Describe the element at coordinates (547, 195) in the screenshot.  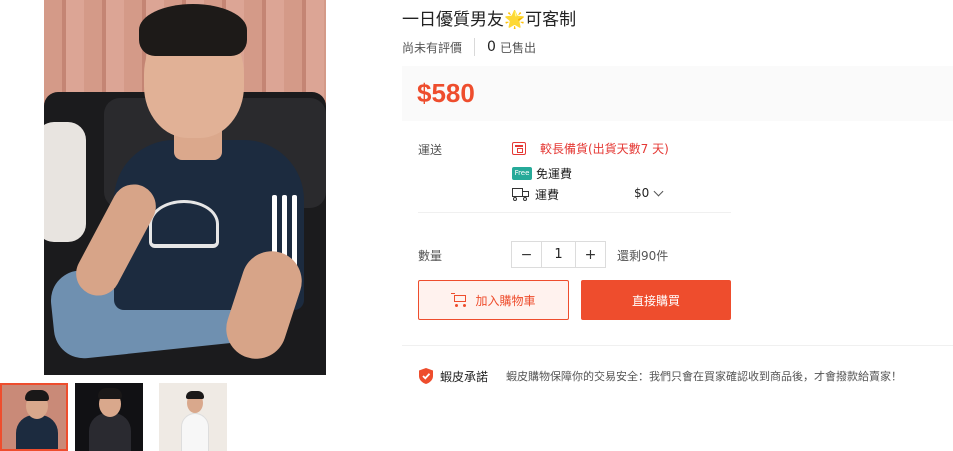
I see `shipping-fee-label: 運費` at that location.